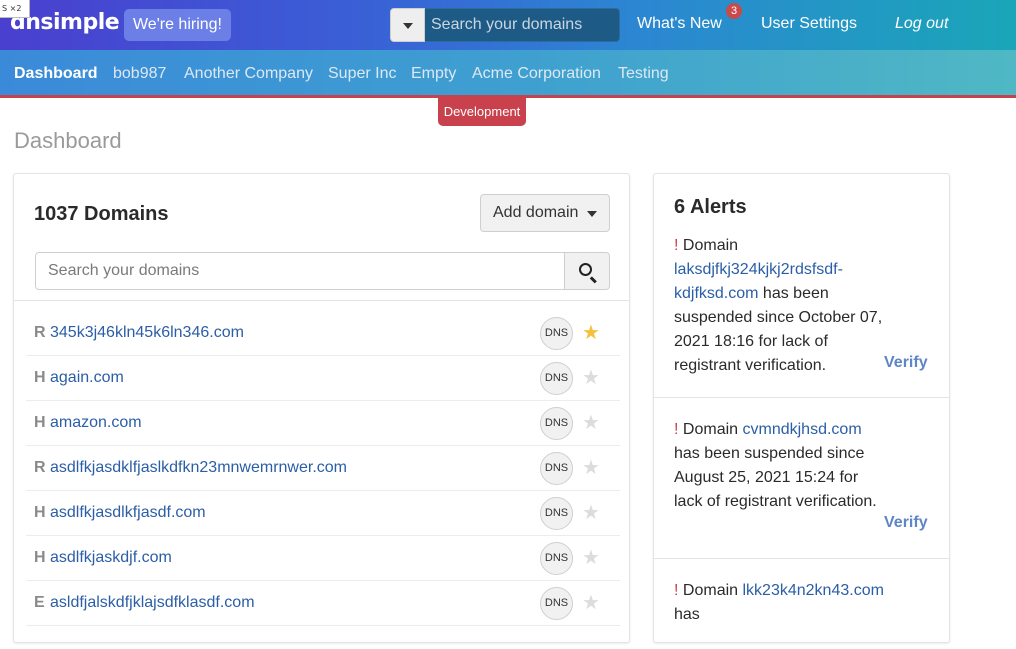 This screenshot has height=649, width=1016. Describe the element at coordinates (921, 24) in the screenshot. I see `logout-link: Log out` at that location.